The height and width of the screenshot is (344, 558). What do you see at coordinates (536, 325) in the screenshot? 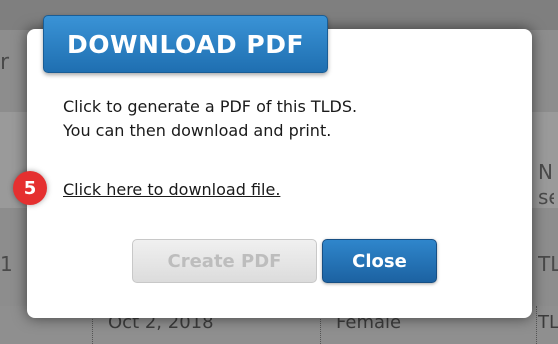
I see `background-cell-separator` at bounding box center [536, 325].